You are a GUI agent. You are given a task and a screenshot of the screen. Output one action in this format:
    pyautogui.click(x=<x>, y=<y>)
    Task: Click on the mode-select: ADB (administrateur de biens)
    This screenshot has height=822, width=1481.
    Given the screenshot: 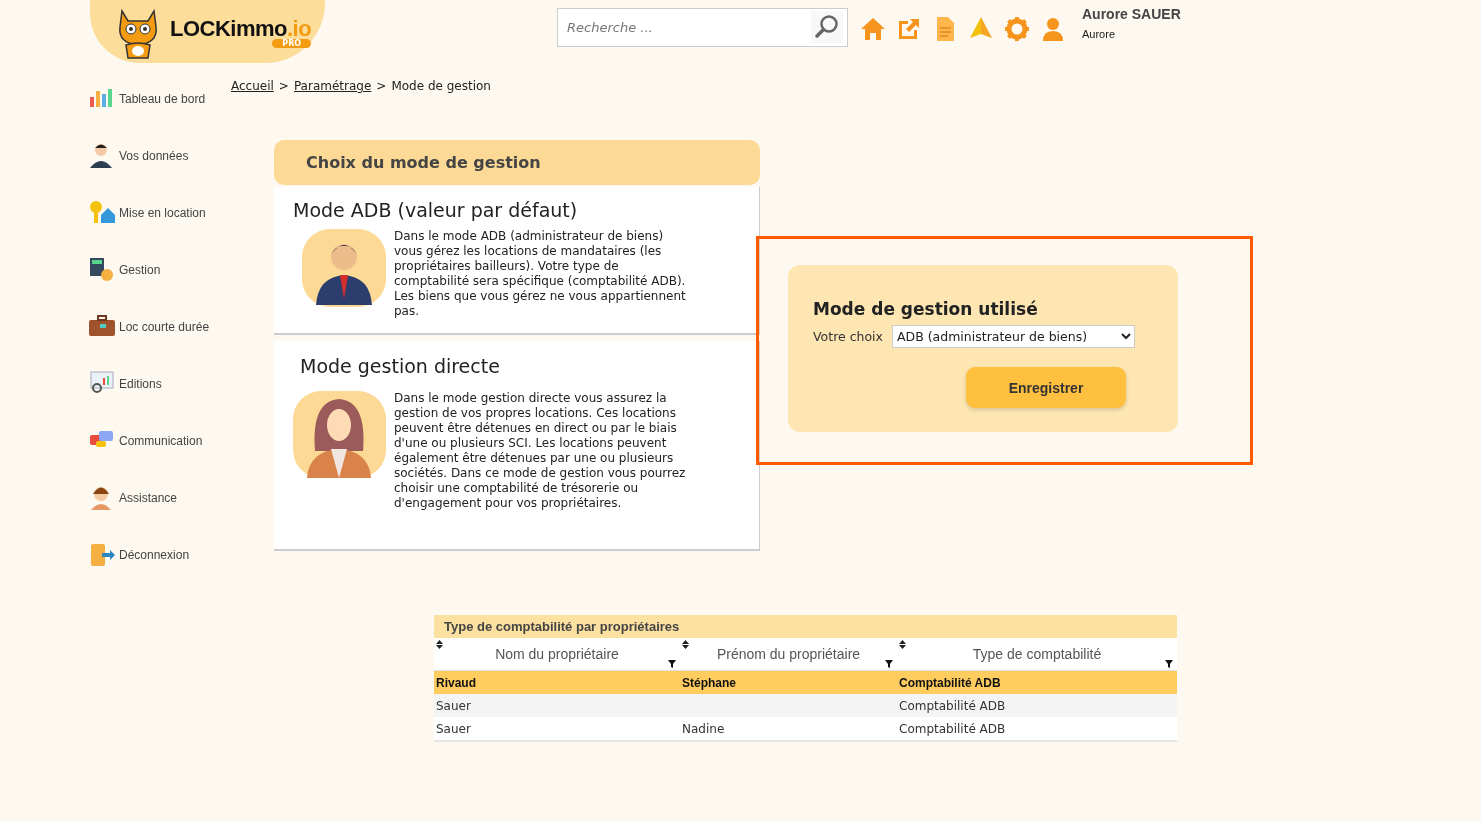 What is the action you would take?
    pyautogui.click(x=1013, y=336)
    